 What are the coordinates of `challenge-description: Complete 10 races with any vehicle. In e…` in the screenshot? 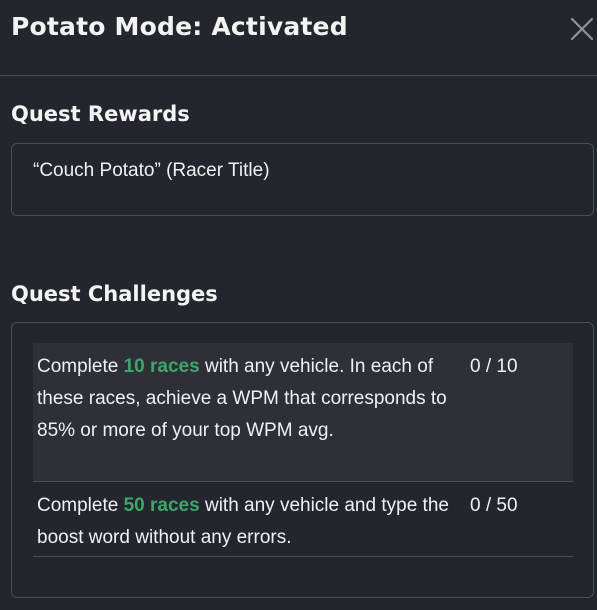 It's located at (252, 399).